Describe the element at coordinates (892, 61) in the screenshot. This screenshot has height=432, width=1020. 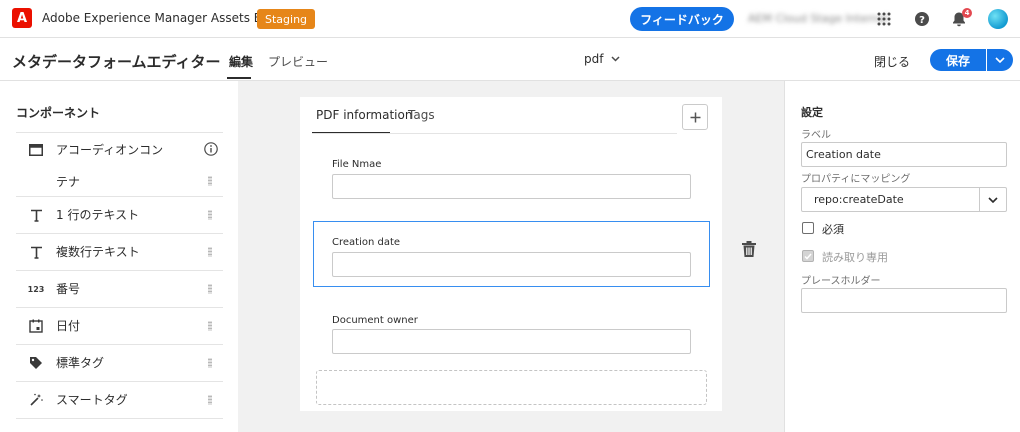
I see `close-button: 閉じる` at that location.